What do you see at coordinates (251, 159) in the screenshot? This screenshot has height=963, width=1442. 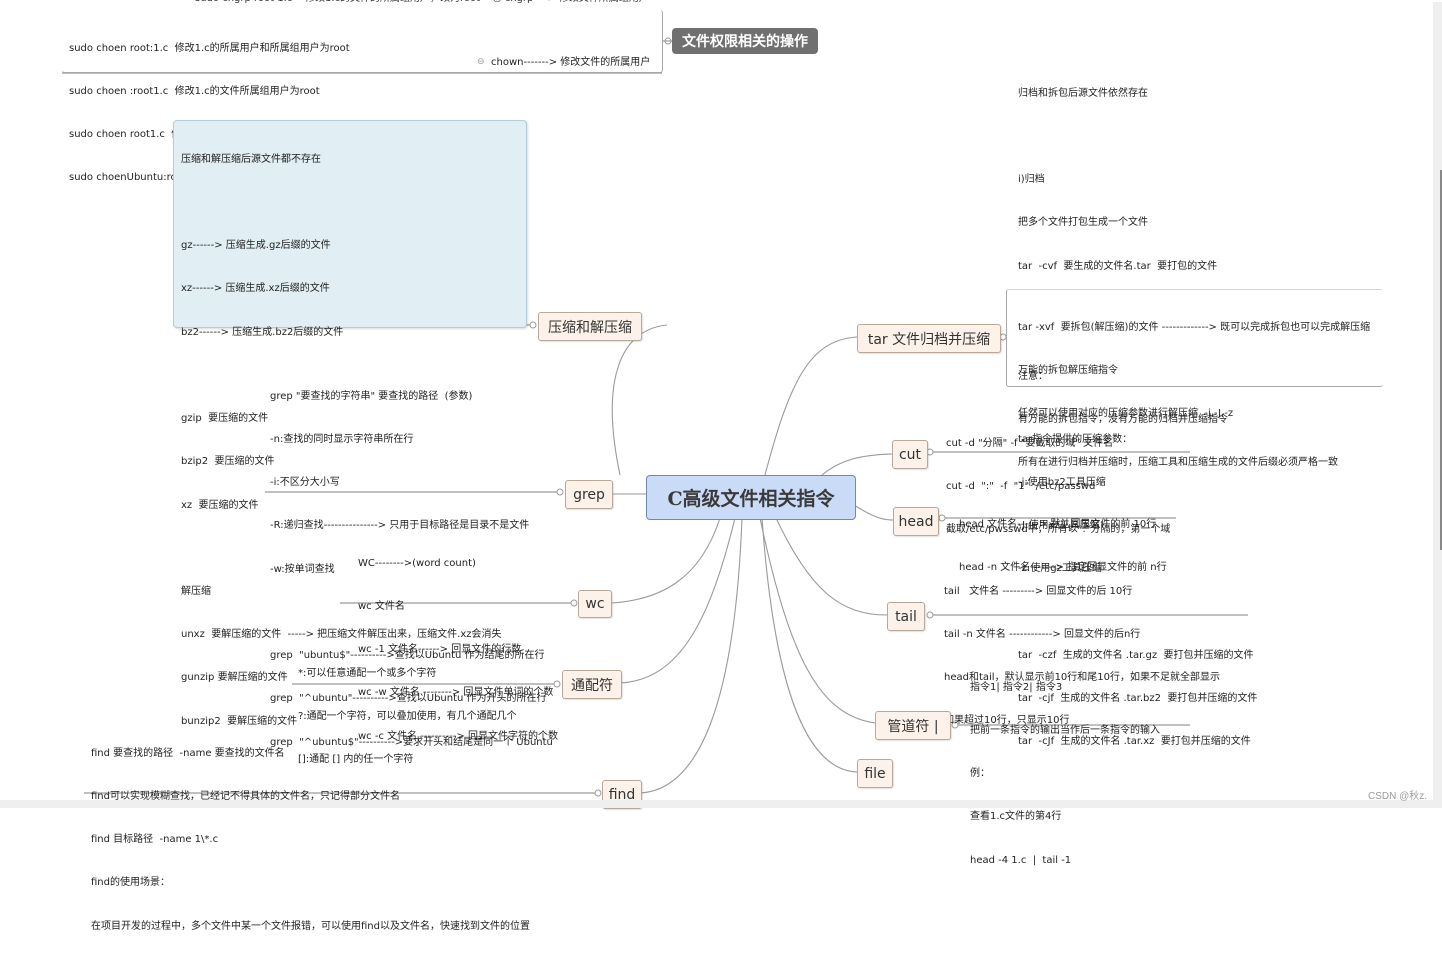 I see `note-line: 压缩和解压缩后源文件都不存在` at bounding box center [251, 159].